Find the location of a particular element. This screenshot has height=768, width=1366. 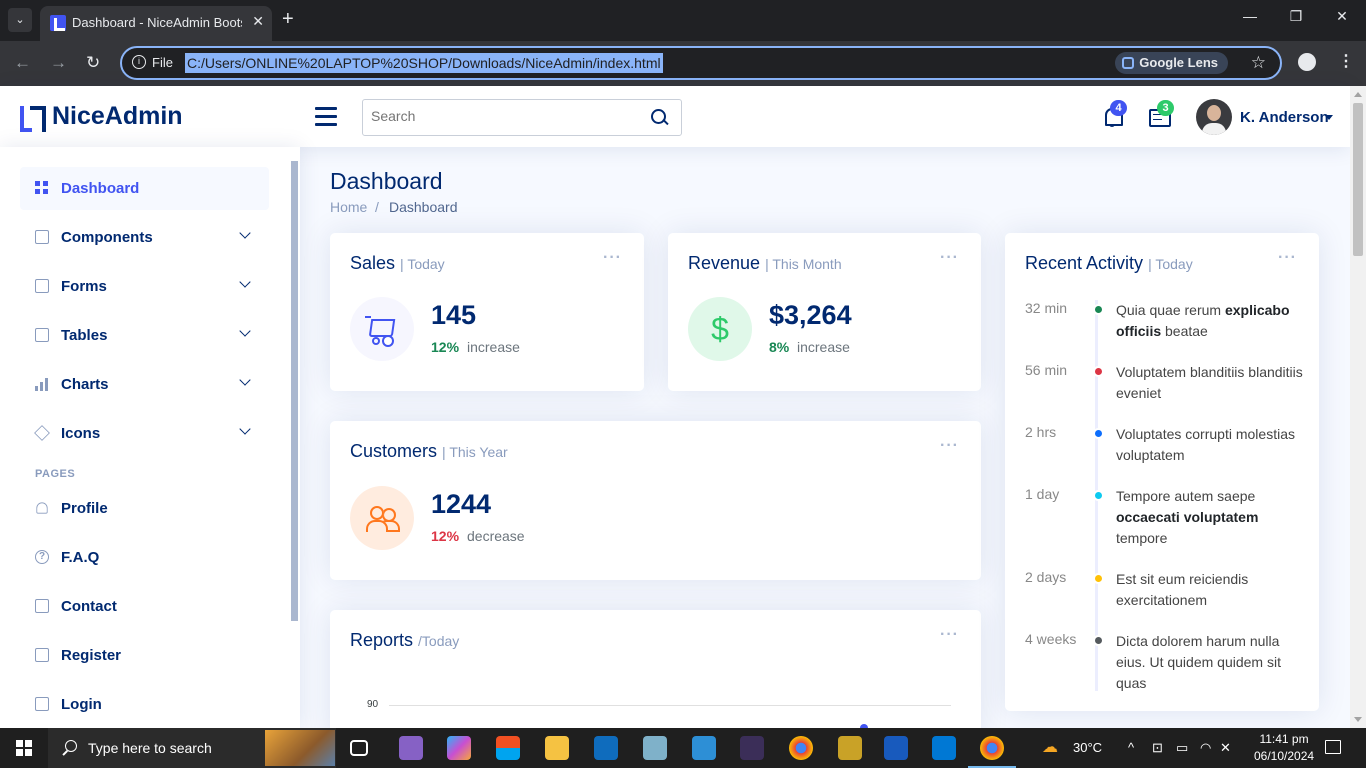

avatar is located at coordinates (1214, 117).